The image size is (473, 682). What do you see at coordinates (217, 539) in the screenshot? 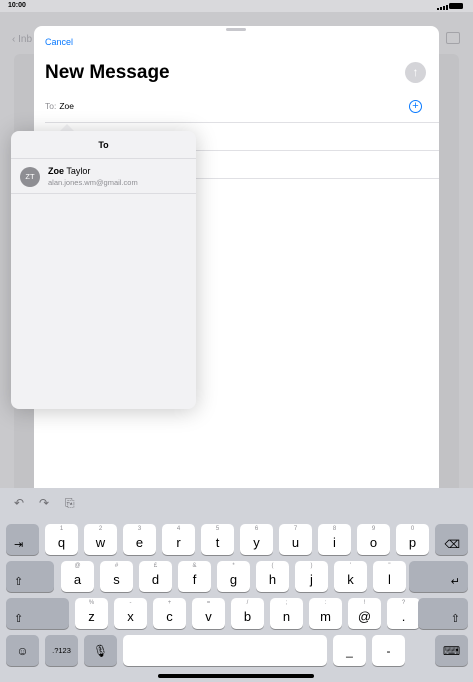
I see `key-t: 5t` at bounding box center [217, 539].